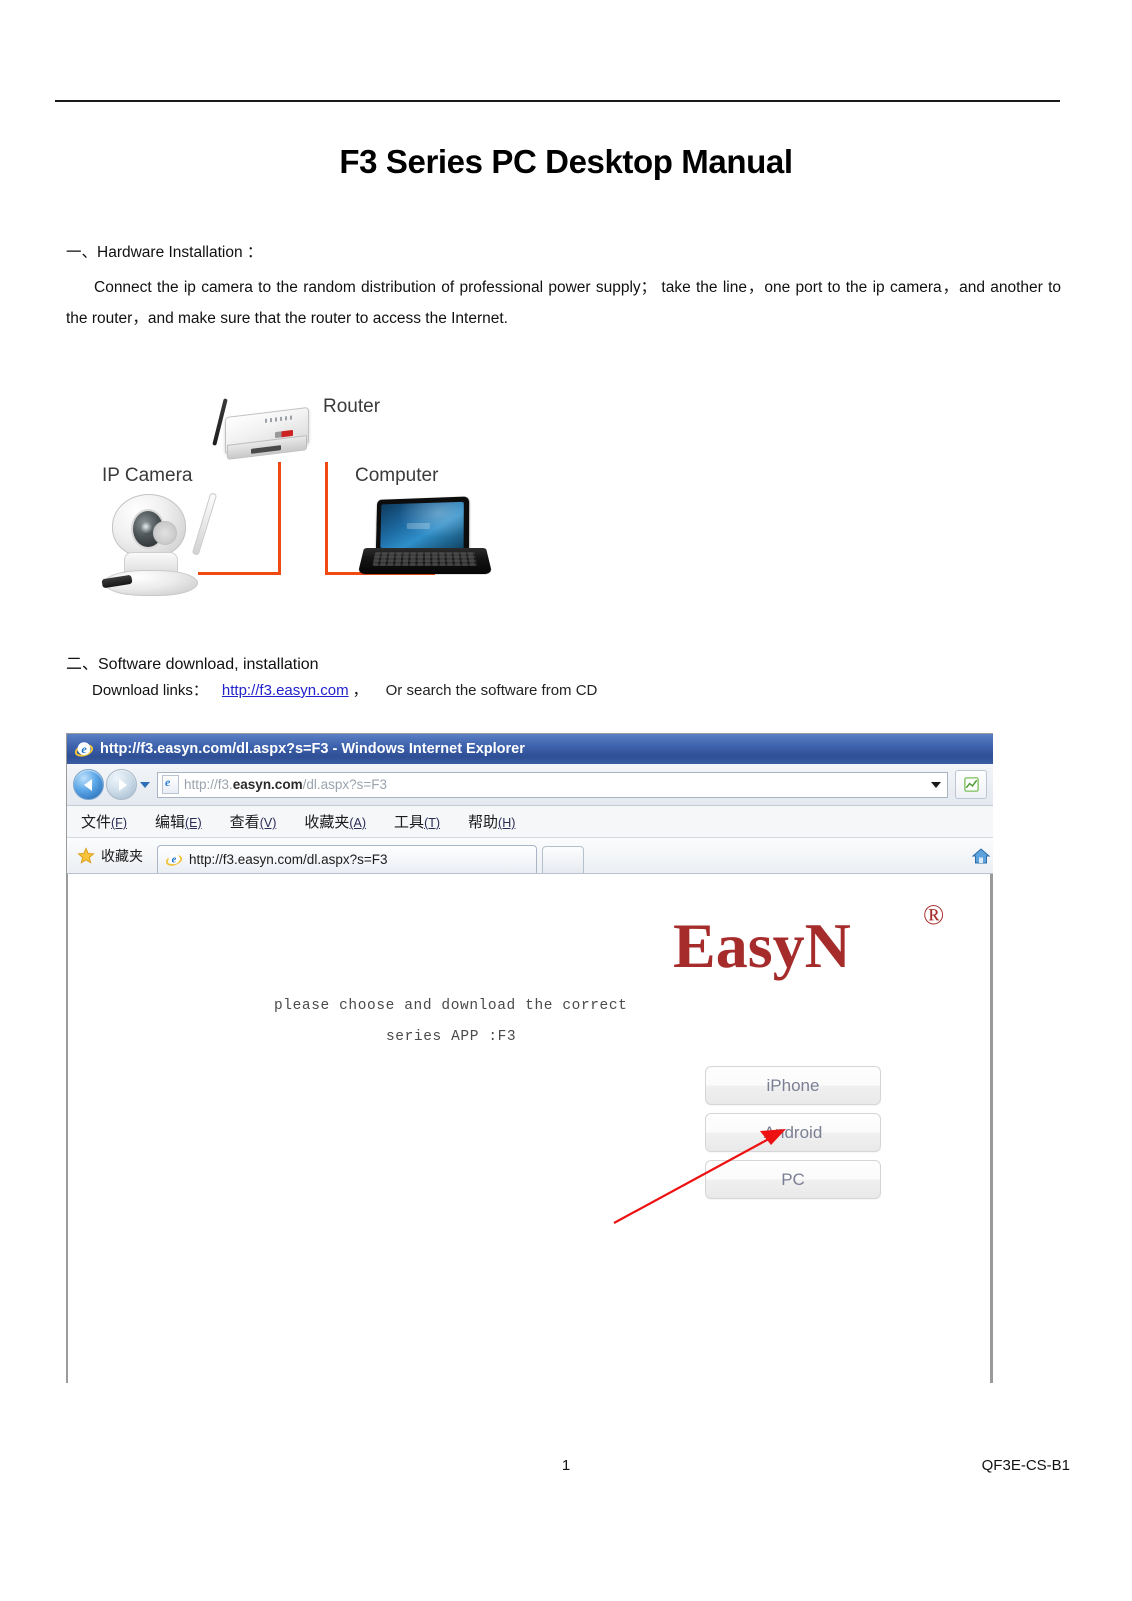 This screenshot has width=1132, height=1601. Describe the element at coordinates (762, 945) in the screenshot. I see `easyn-logo: EasyN` at that location.